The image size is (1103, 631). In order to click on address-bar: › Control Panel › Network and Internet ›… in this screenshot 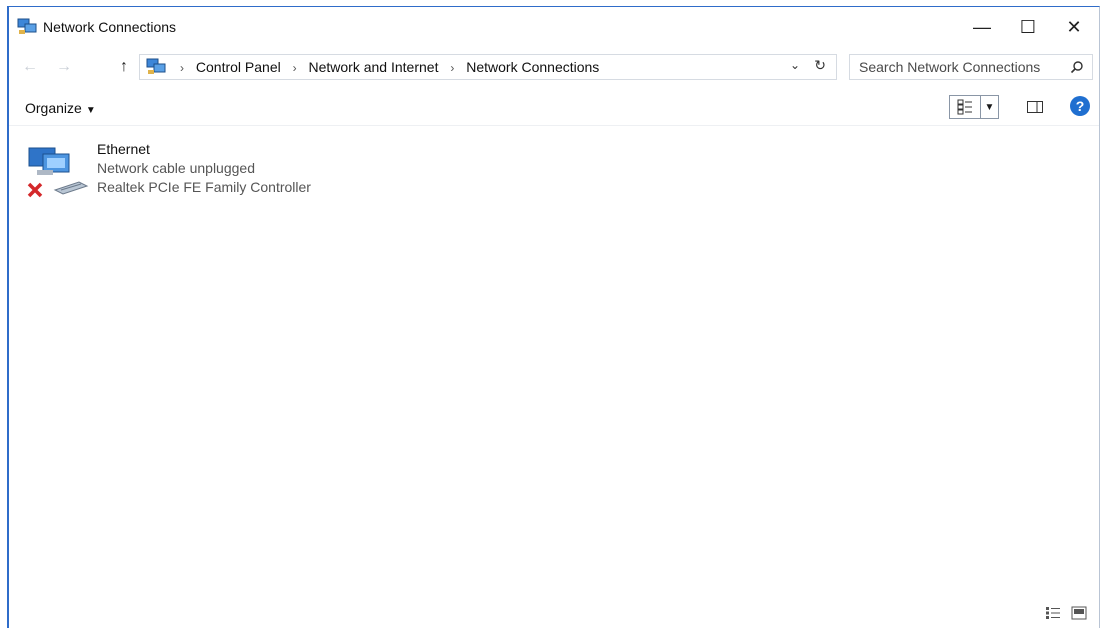, I will do `click(488, 67)`.